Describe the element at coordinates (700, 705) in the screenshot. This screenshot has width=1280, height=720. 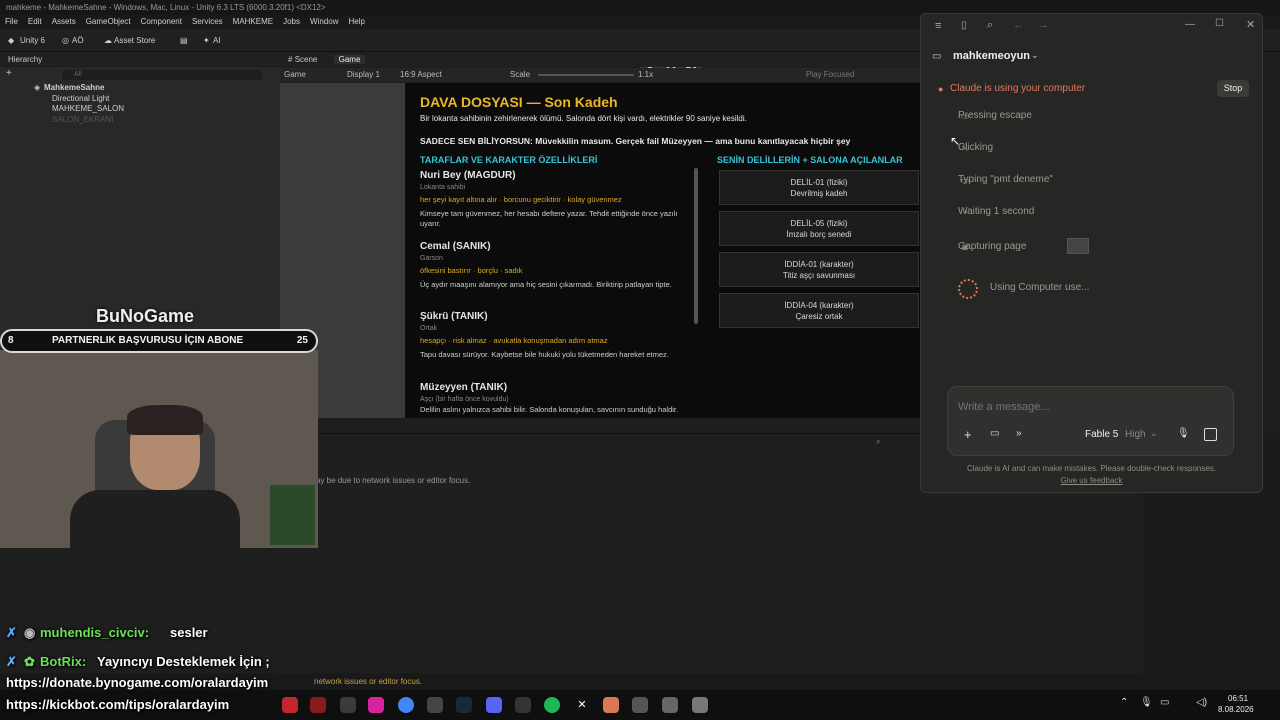
I see `unity-hub-icon` at that location.